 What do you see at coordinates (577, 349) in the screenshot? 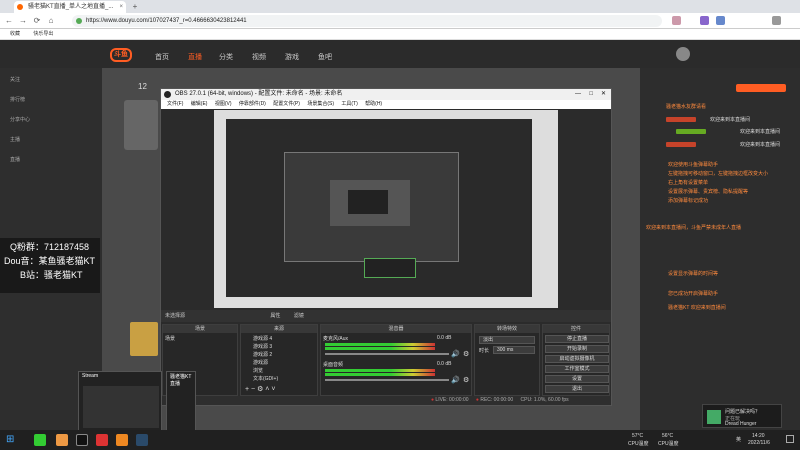
I see `start-recording-button: 开始录制` at bounding box center [577, 349].